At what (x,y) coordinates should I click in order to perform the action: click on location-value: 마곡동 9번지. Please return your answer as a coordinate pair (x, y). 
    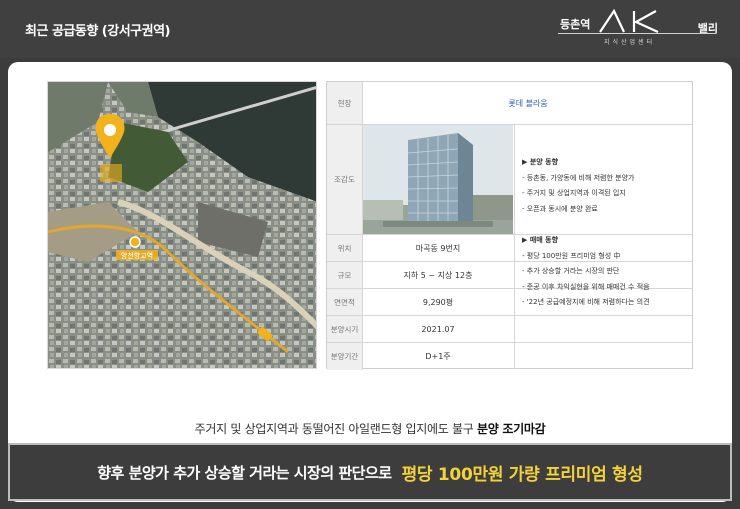
    Looking at the image, I should click on (438, 248).